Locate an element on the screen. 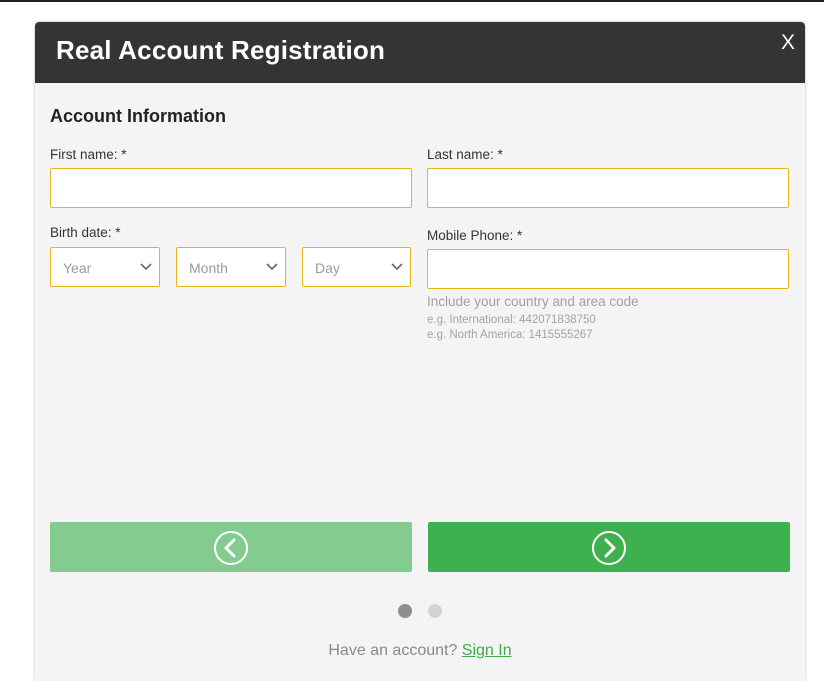 This screenshot has width=824, height=681. chevron-left-circle-icon is located at coordinates (231, 548).